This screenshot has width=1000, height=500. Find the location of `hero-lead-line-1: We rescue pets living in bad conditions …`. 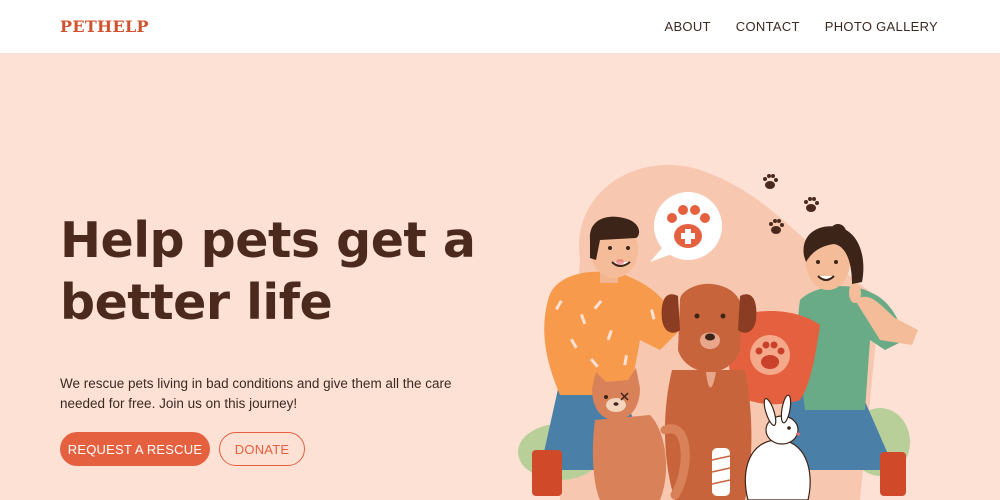

hero-lead-line-1: We rescue pets living in bad conditions … is located at coordinates (256, 383).